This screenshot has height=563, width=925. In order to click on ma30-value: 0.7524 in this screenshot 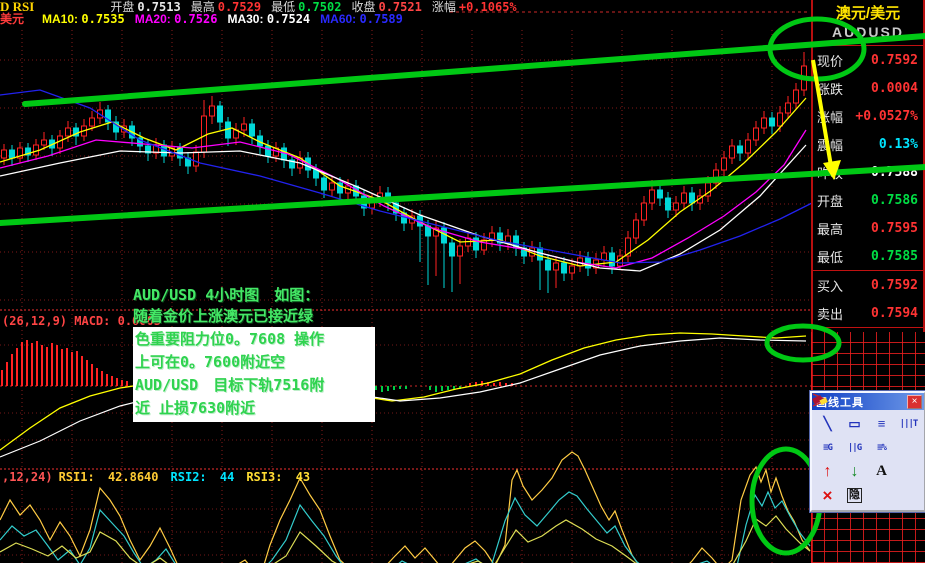, I will do `click(288, 19)`.